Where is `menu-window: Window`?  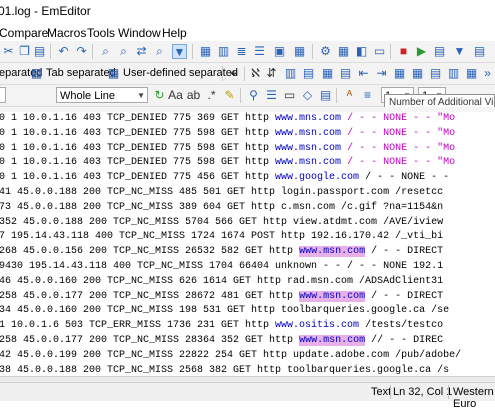
menu-window: Window is located at coordinates (139, 33).